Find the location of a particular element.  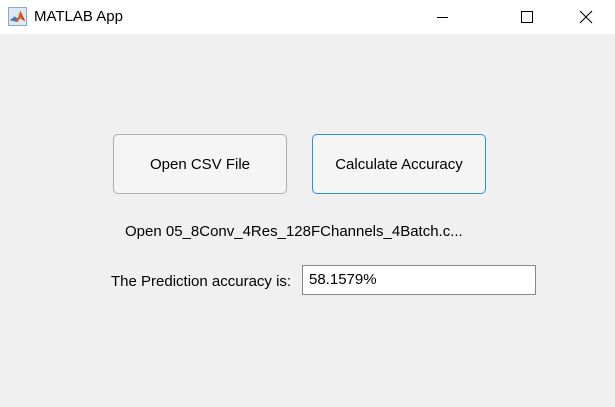

minimize-icon is located at coordinates (442, 17).